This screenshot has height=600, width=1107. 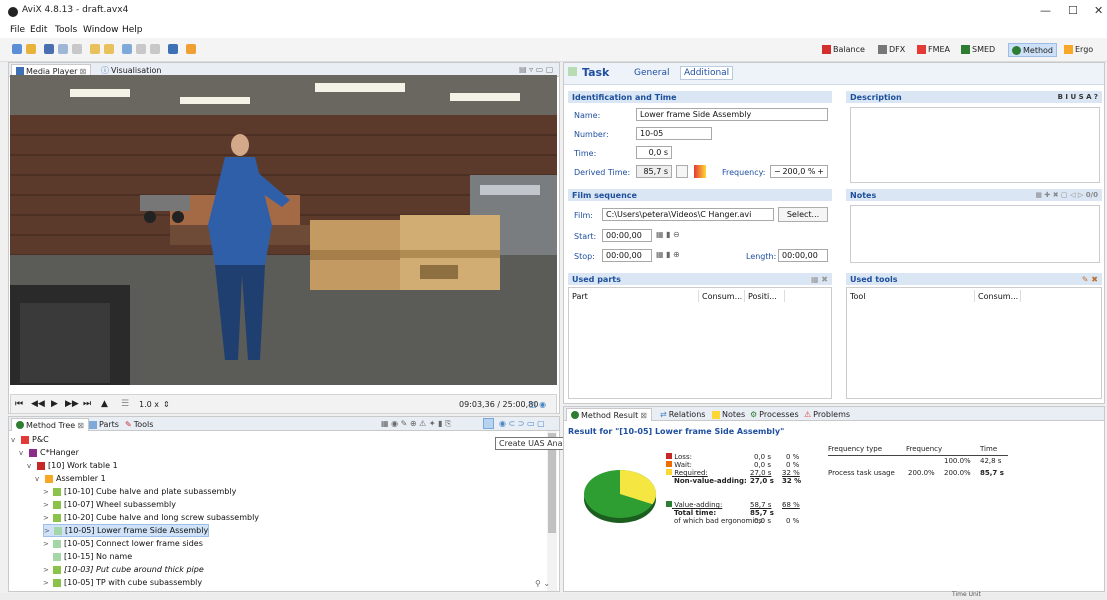 What do you see at coordinates (978, 49) in the screenshot?
I see `perspective-smed: SMED` at bounding box center [978, 49].